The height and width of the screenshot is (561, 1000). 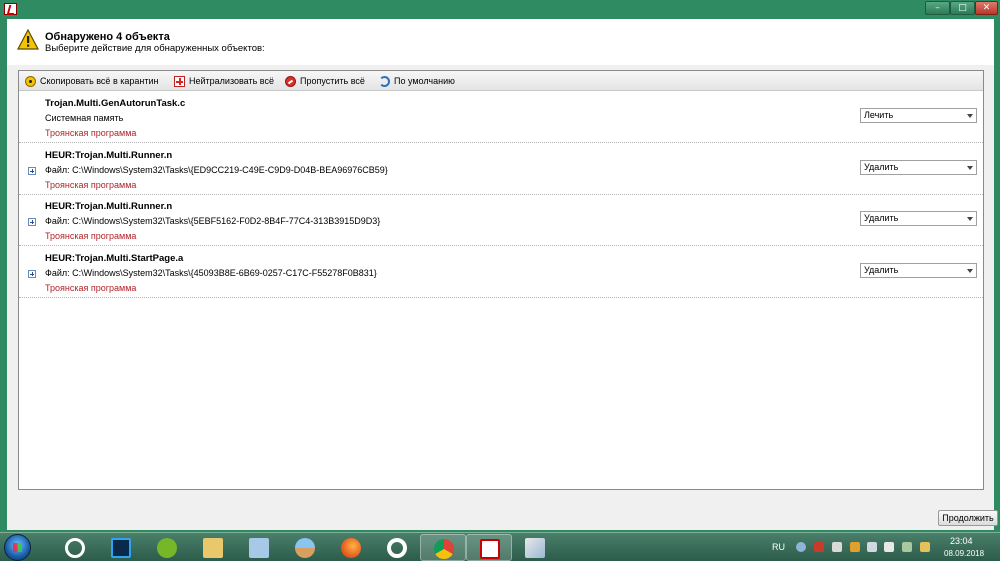 I want to click on continue-button: Продолжить, so click(x=968, y=518).